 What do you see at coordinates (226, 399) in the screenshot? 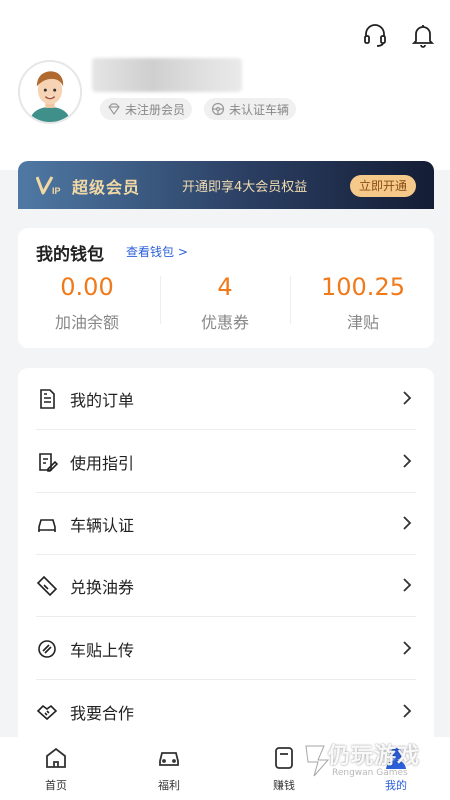
I see `menu-item-orders: 我的订单` at bounding box center [226, 399].